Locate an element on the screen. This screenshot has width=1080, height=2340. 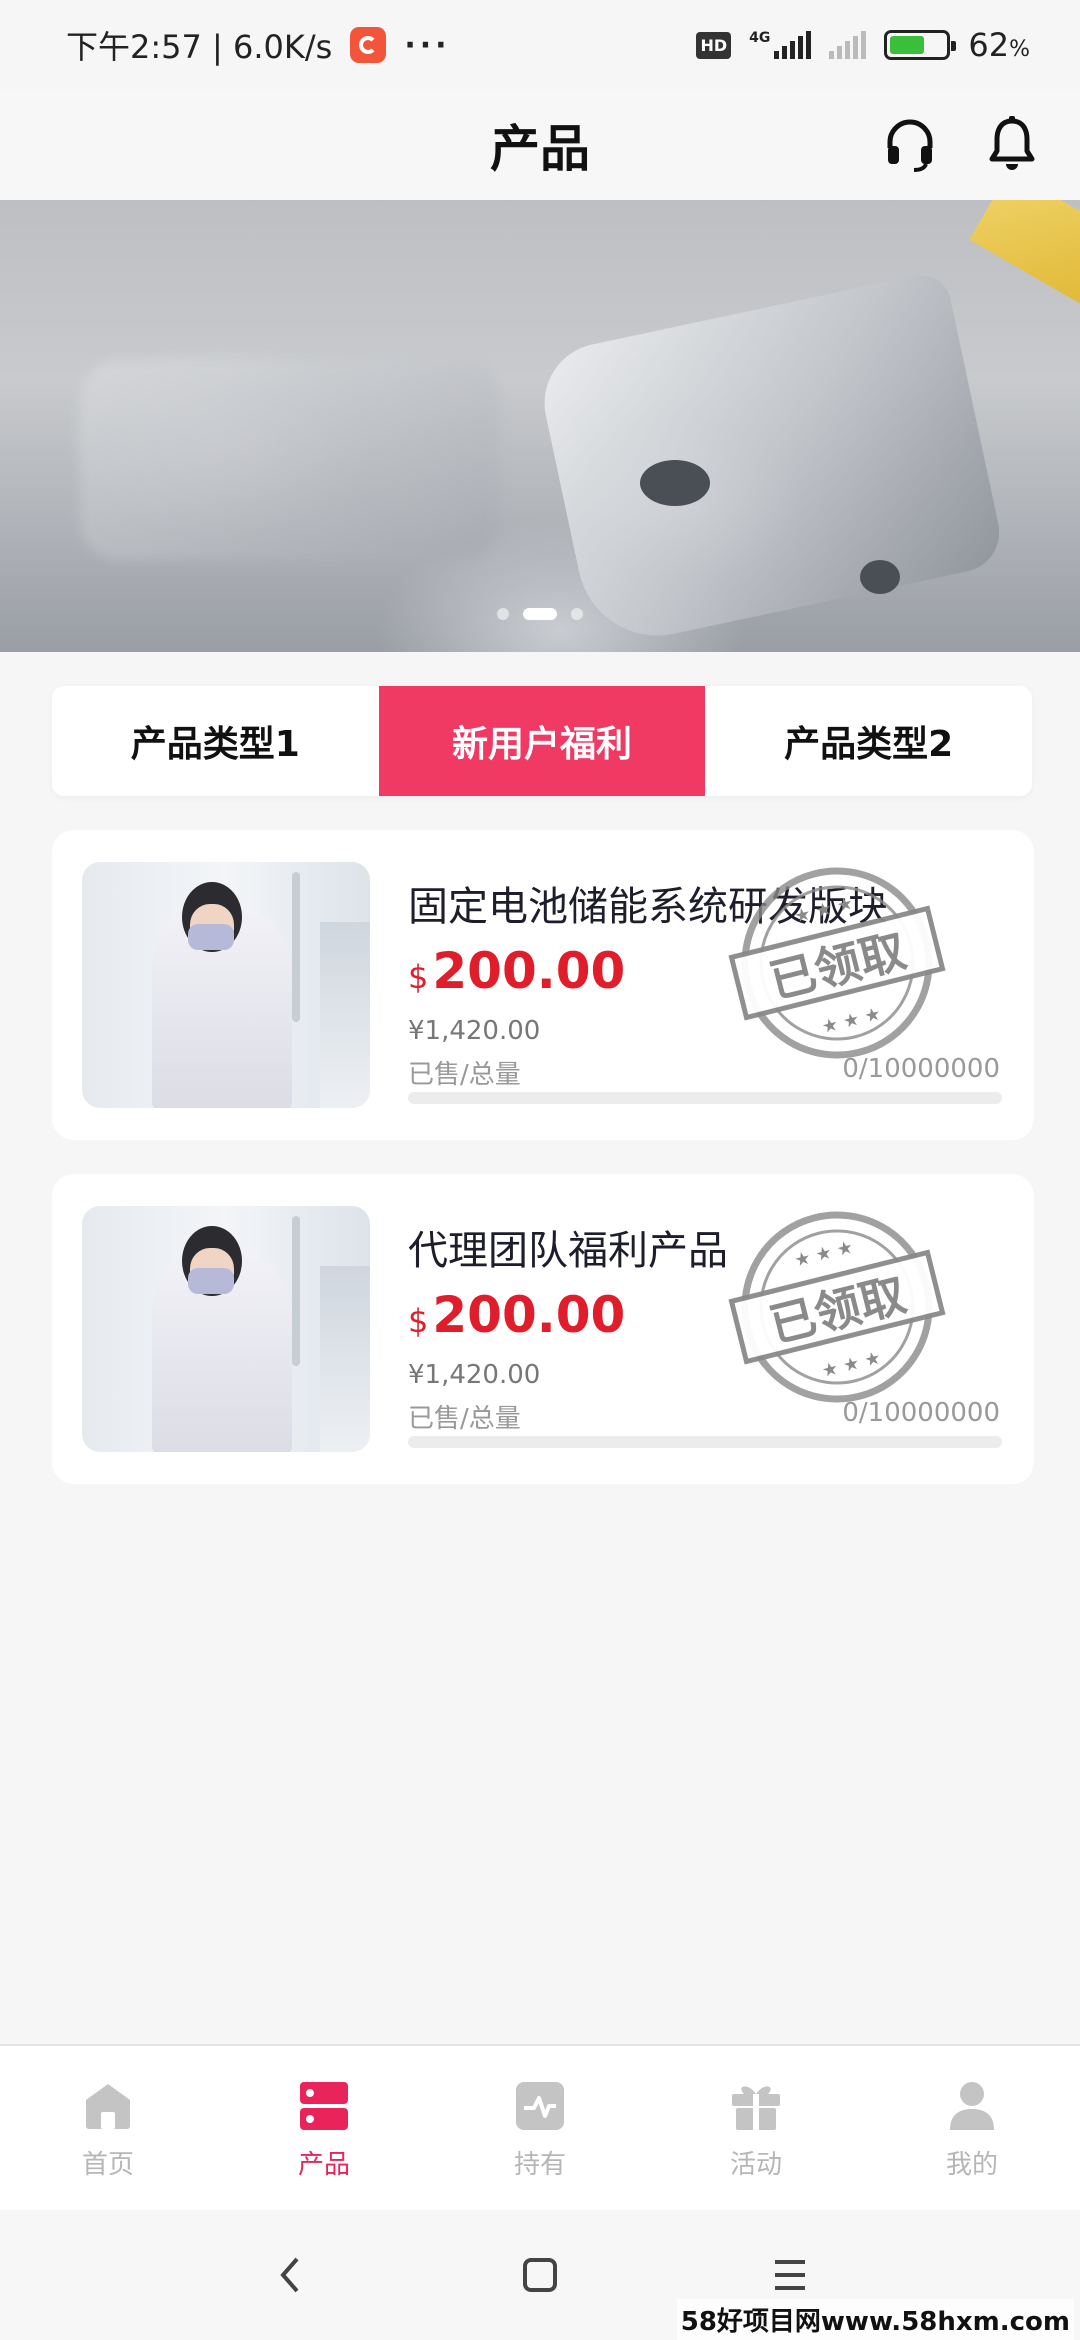
nav-products: 产品 is located at coordinates (324, 2128).